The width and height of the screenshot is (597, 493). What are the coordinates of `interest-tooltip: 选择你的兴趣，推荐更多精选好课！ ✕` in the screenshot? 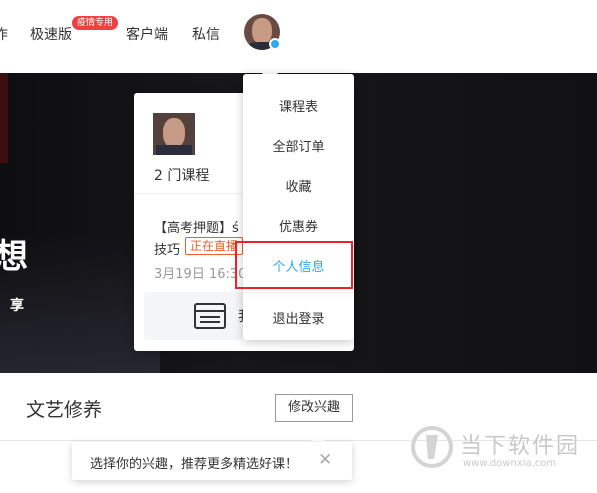 It's located at (212, 461).